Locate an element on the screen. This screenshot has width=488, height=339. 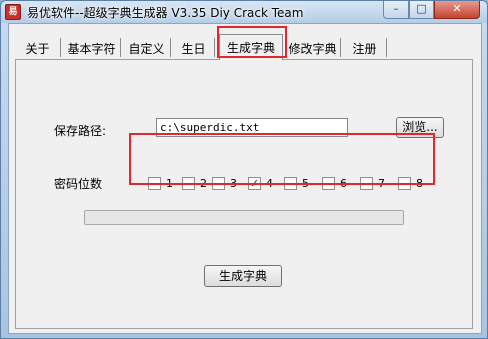
tab-strip: 关于 基本字符 自定义 生日 生成字典 修改字典 注册 is located at coordinates (245, 42).